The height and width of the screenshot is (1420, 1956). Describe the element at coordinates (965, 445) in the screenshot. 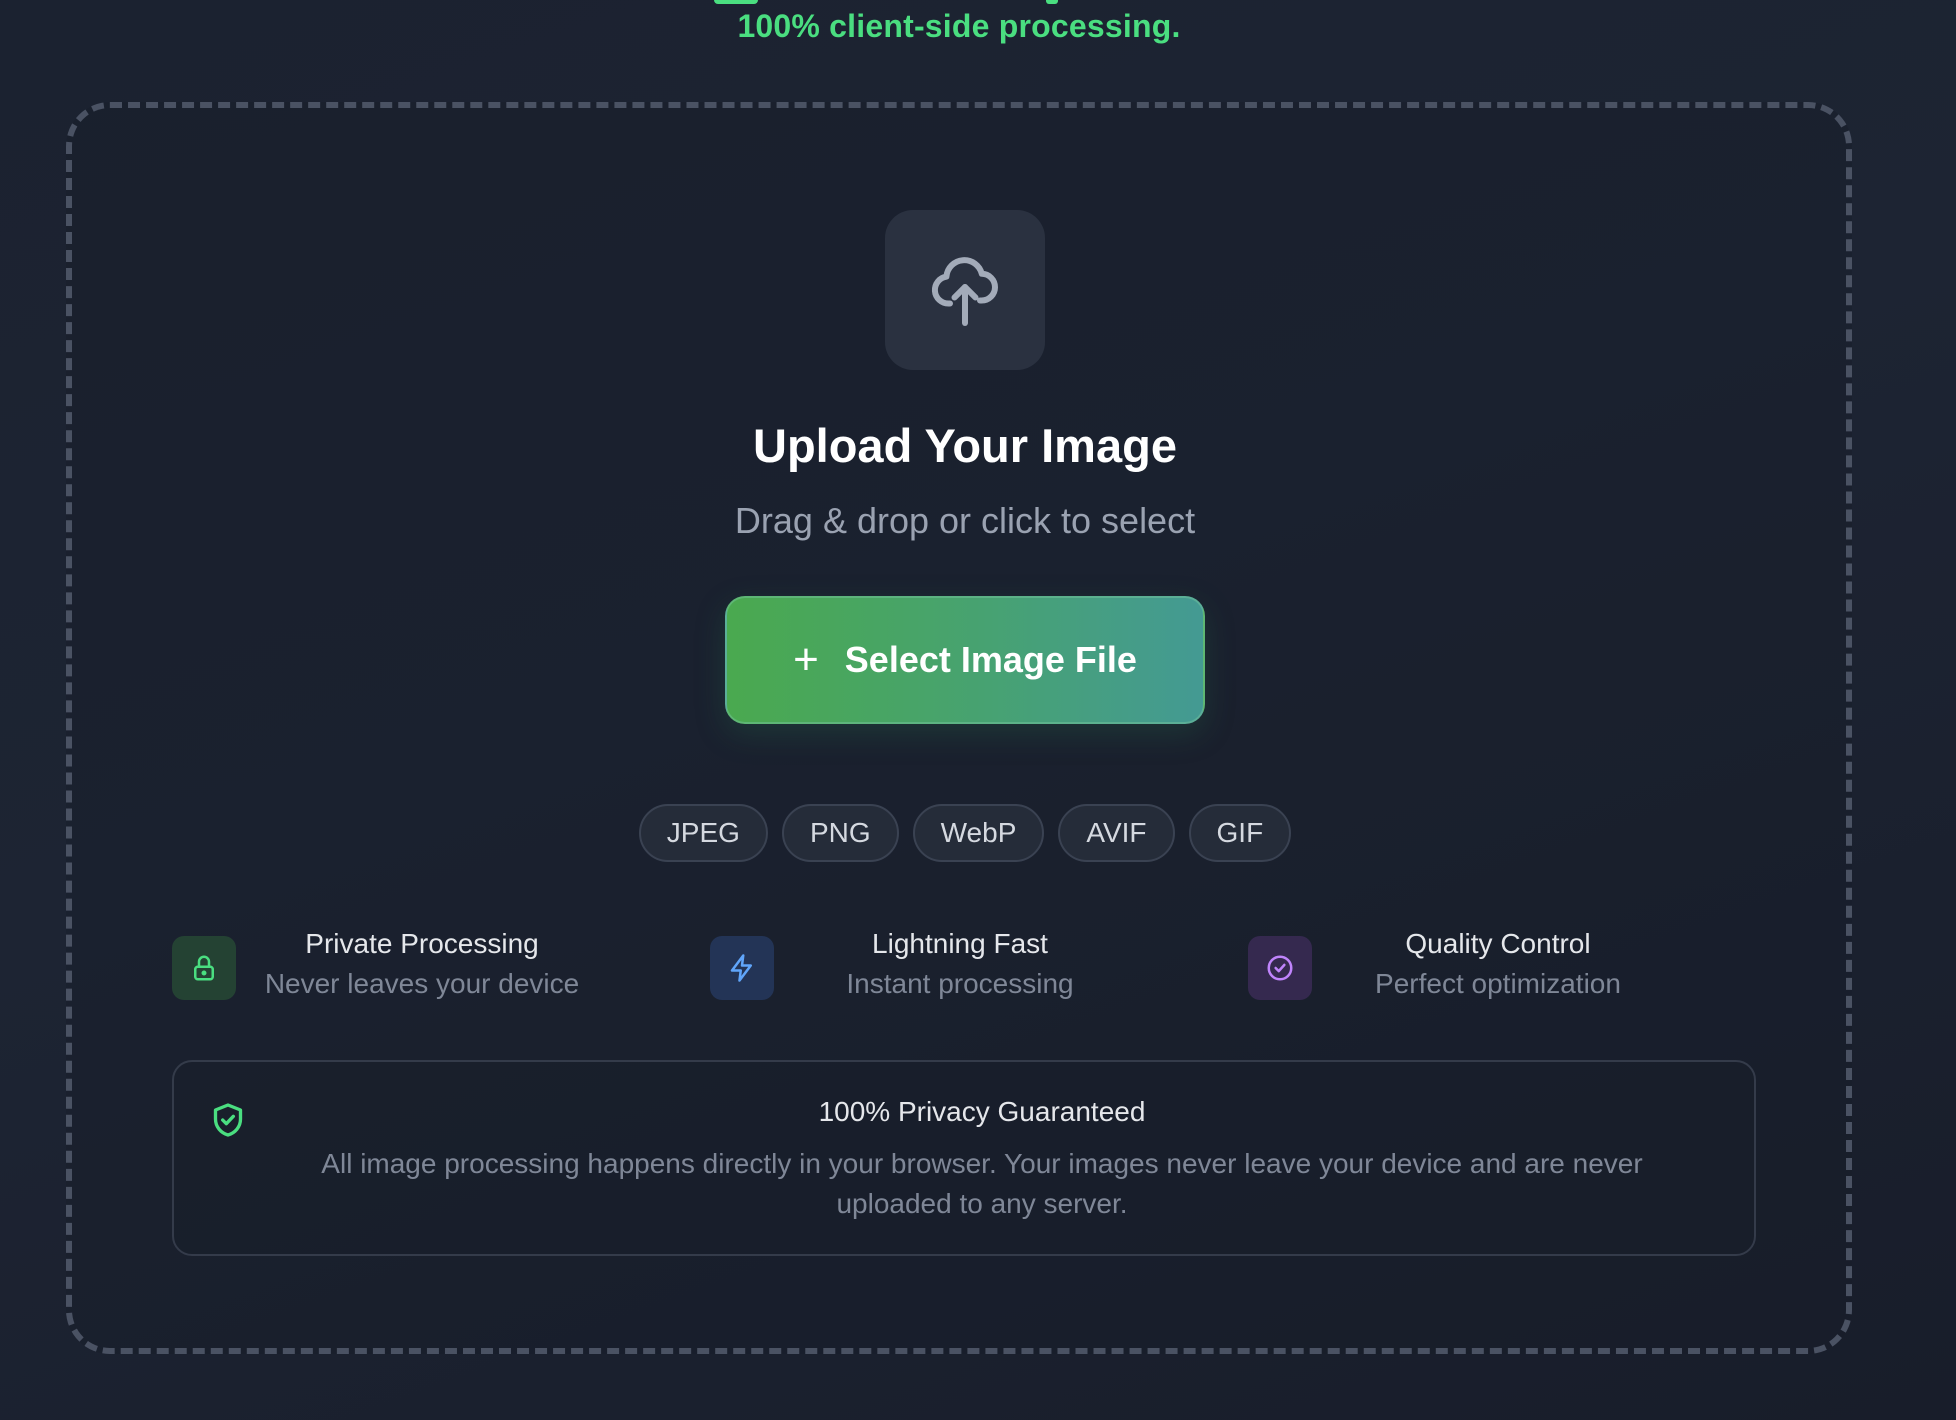

I see `upload-title: Upload Your Image` at that location.